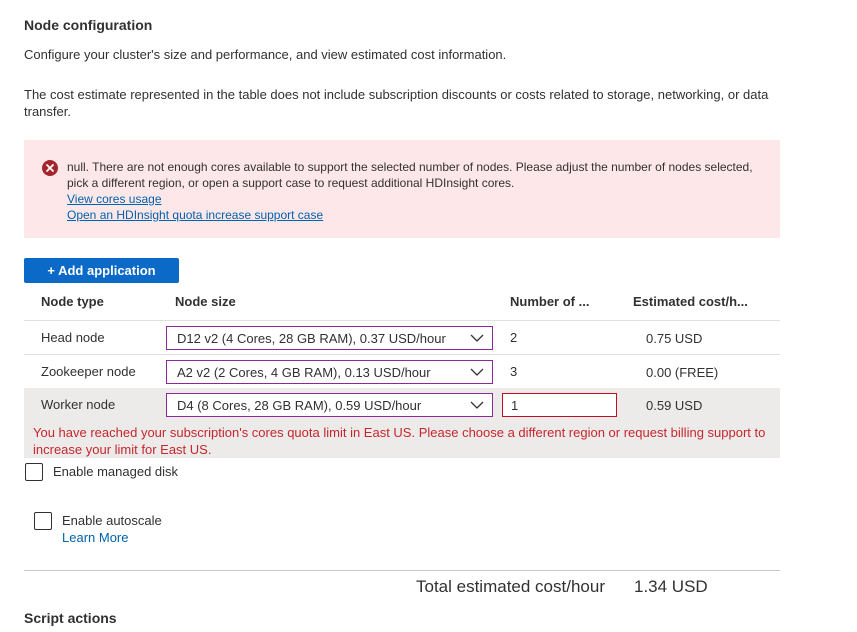 Image resolution: width=857 pixels, height=632 pixels. What do you see at coordinates (299, 405) in the screenshot?
I see `worker-node-size-value: D4 (8 Cores, 28 GB RAM), 0.59 USD/hour` at bounding box center [299, 405].